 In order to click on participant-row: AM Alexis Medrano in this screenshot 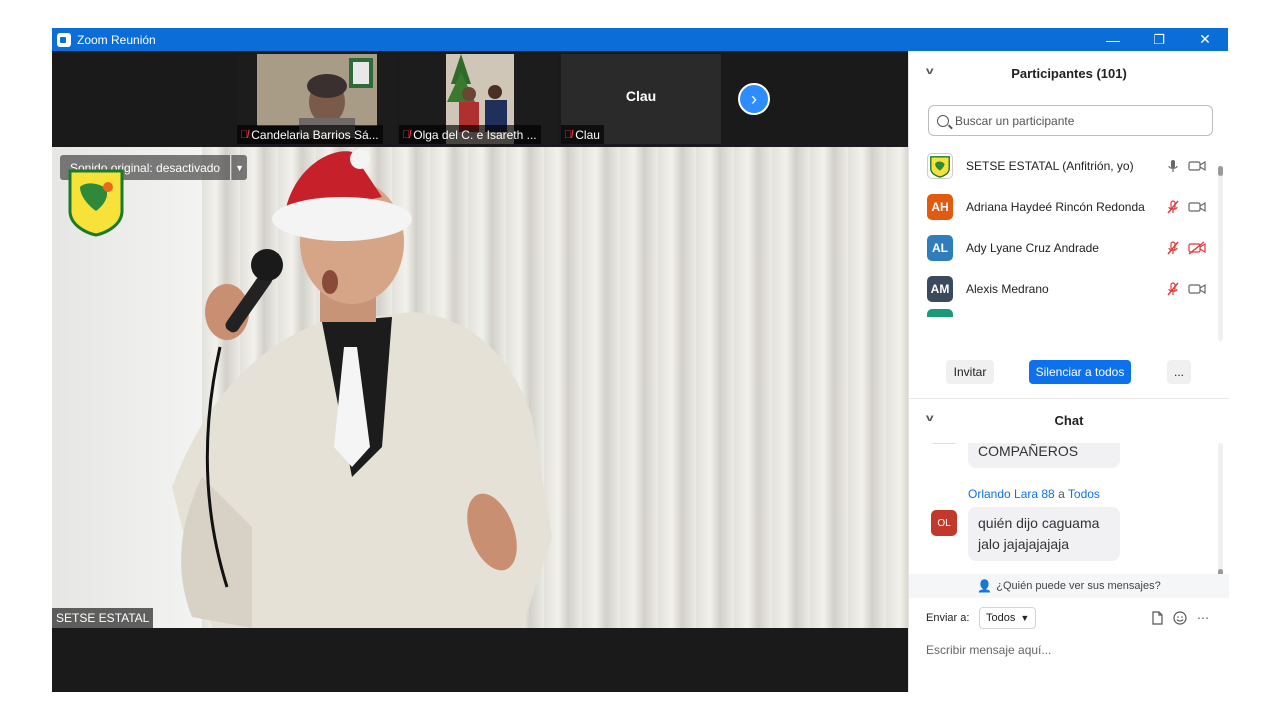, I will do `click(1064, 288)`.